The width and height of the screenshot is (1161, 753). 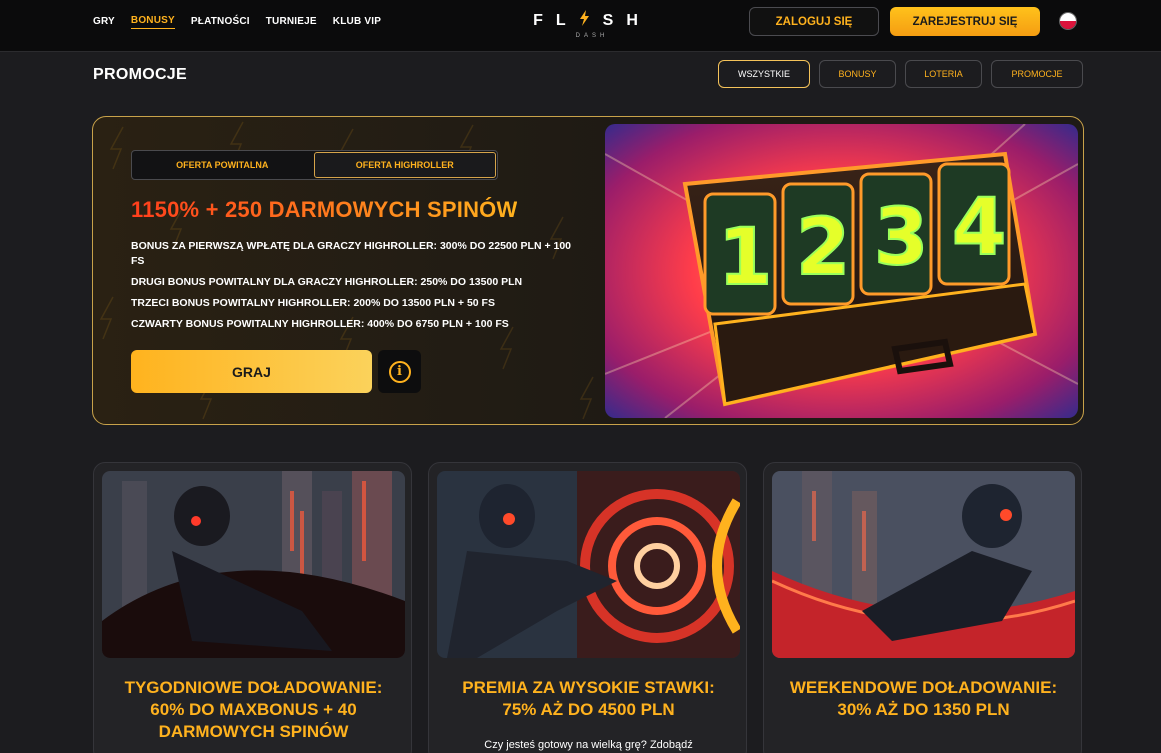 What do you see at coordinates (764, 74) in the screenshot?
I see `filter-all: WSZYSTKIE` at bounding box center [764, 74].